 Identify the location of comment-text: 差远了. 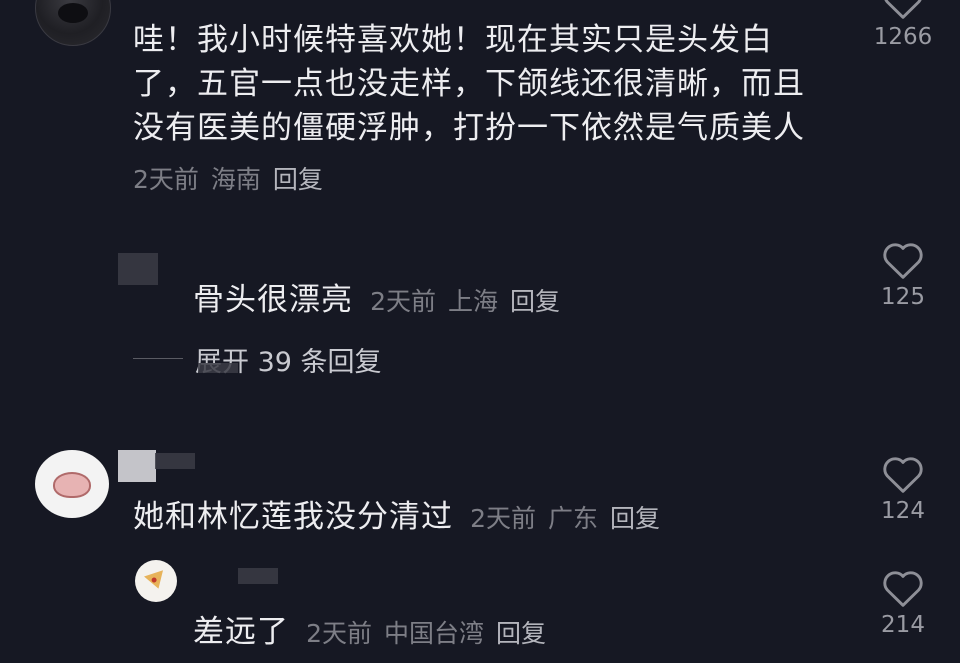
(241, 632).